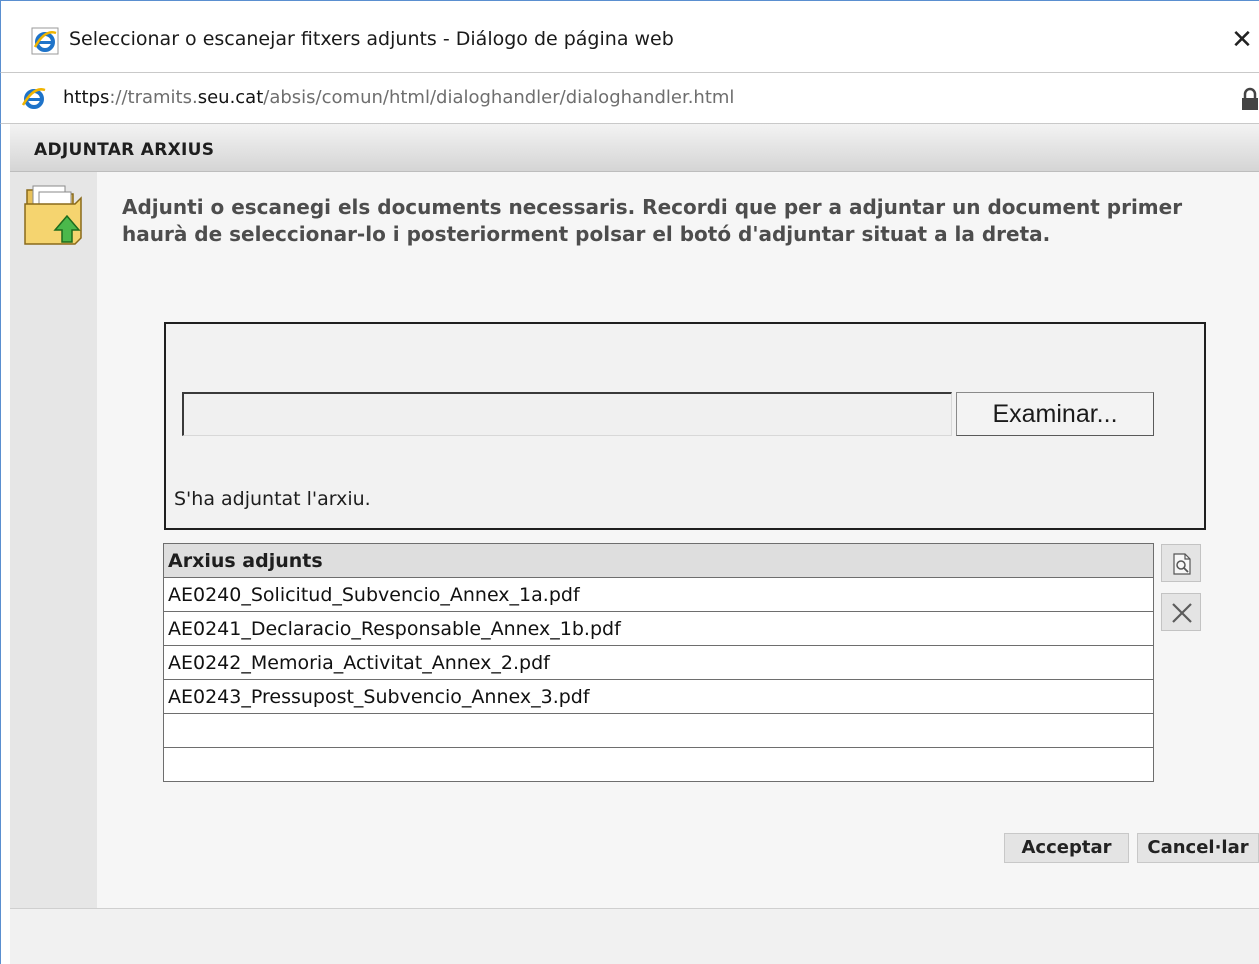  I want to click on delete-attachment-button, so click(1181, 612).